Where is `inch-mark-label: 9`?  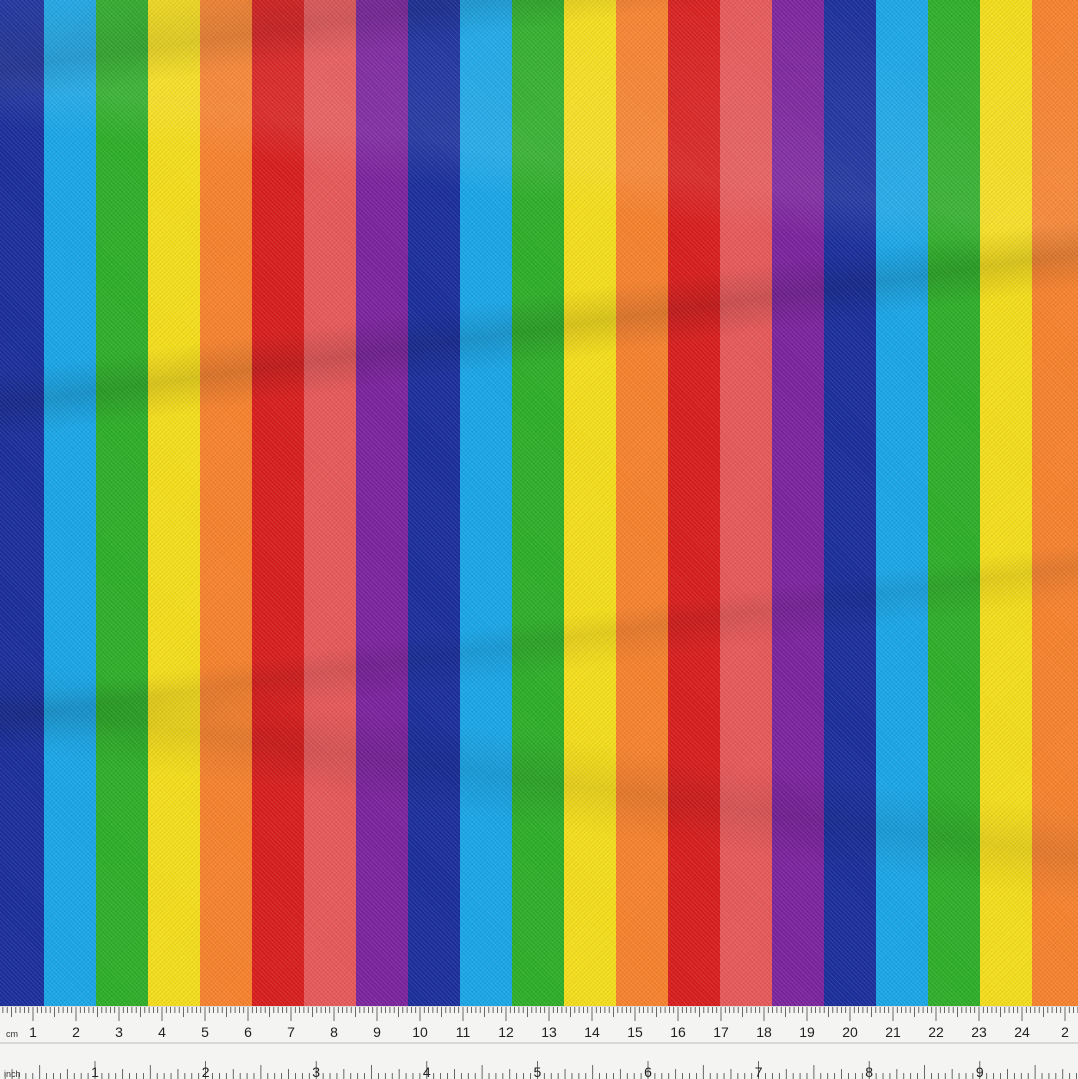 inch-mark-label: 9 is located at coordinates (980, 1071).